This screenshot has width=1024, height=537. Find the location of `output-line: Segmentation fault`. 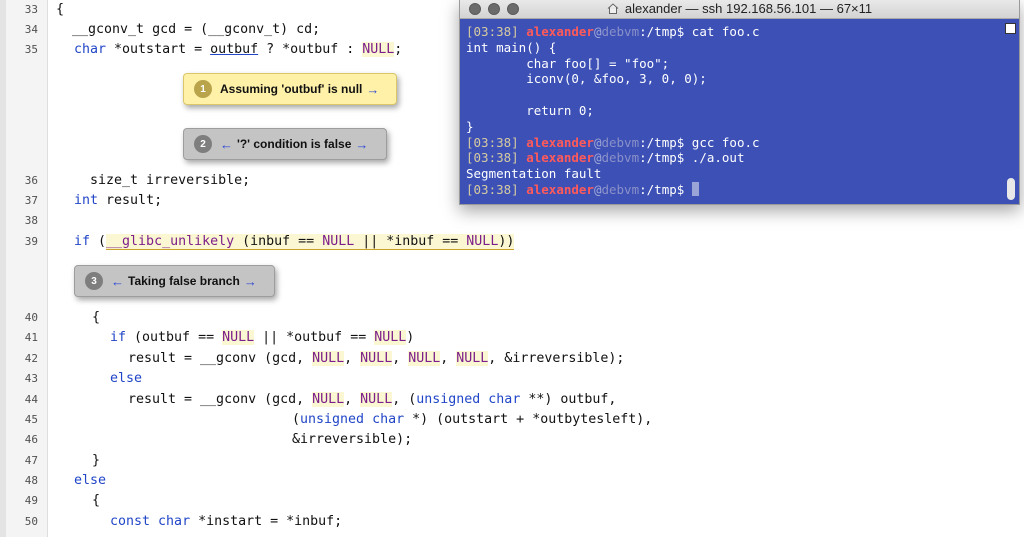

output-line: Segmentation fault is located at coordinates (534, 174).